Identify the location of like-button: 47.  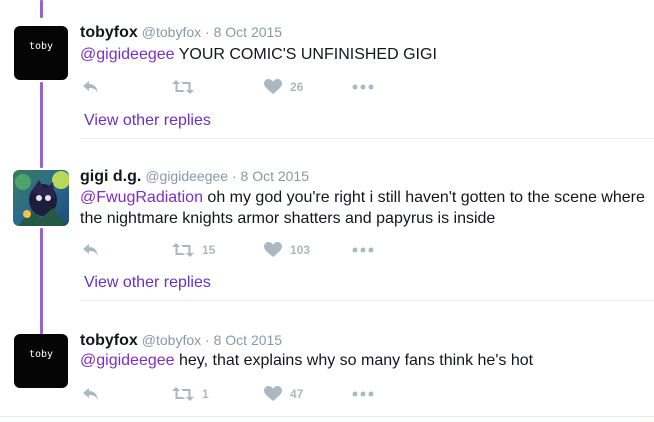
(283, 394).